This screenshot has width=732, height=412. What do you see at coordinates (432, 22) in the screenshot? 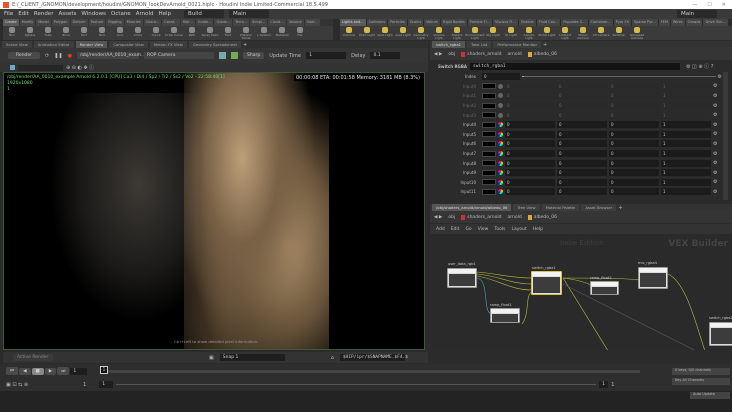
I see `shelf-tab: Vellum` at bounding box center [432, 22].